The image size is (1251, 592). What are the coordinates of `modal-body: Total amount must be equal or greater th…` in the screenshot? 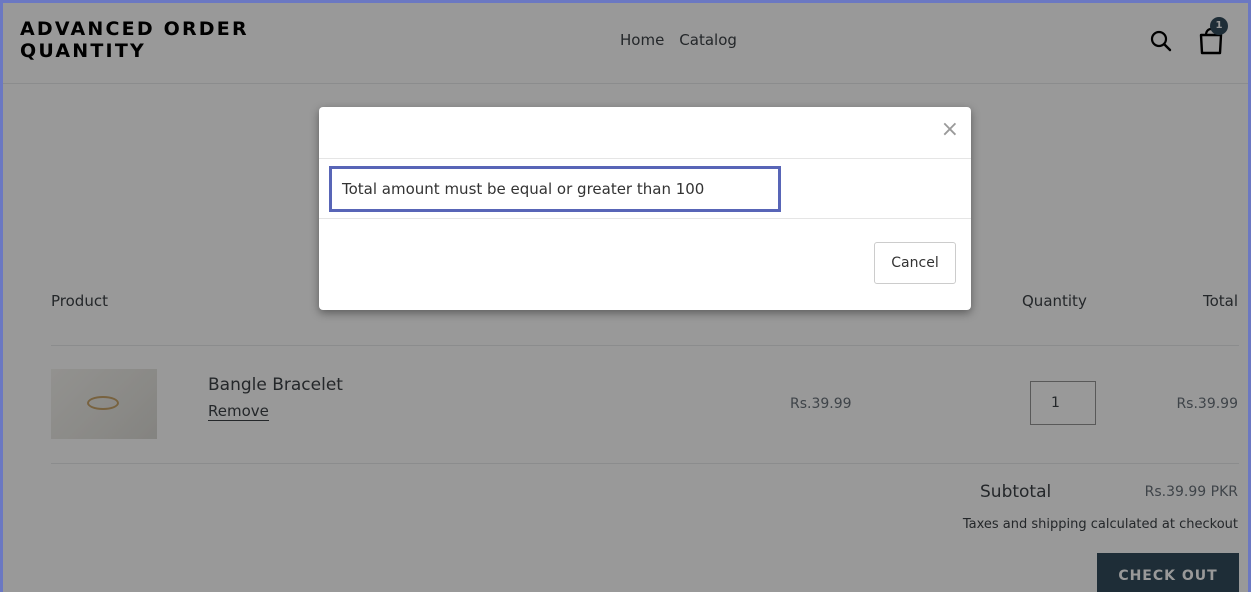 It's located at (645, 189).